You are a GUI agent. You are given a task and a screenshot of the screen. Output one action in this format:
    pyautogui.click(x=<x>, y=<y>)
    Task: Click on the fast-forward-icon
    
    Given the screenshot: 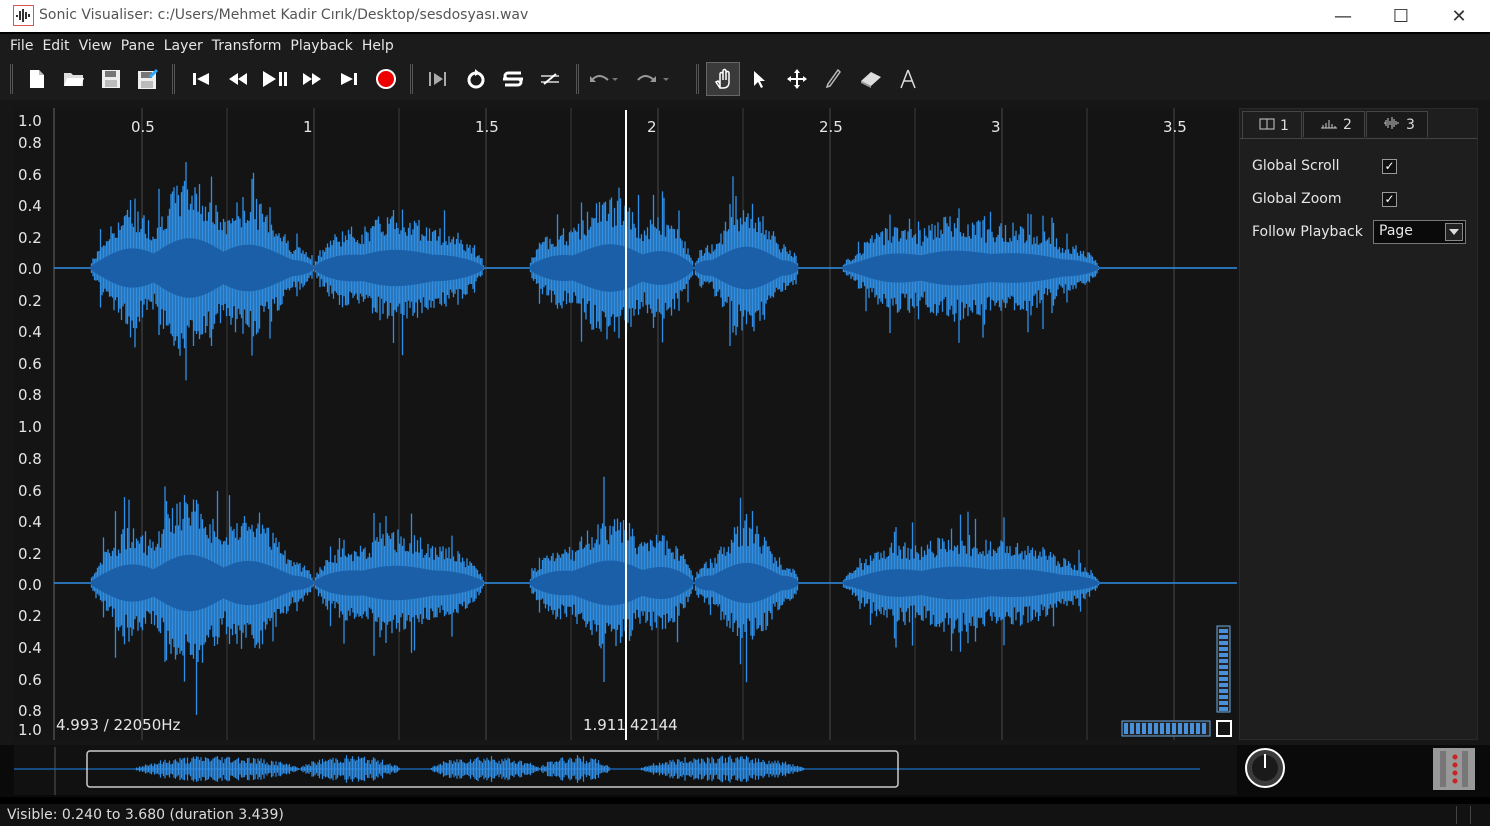 What is the action you would take?
    pyautogui.click(x=312, y=79)
    